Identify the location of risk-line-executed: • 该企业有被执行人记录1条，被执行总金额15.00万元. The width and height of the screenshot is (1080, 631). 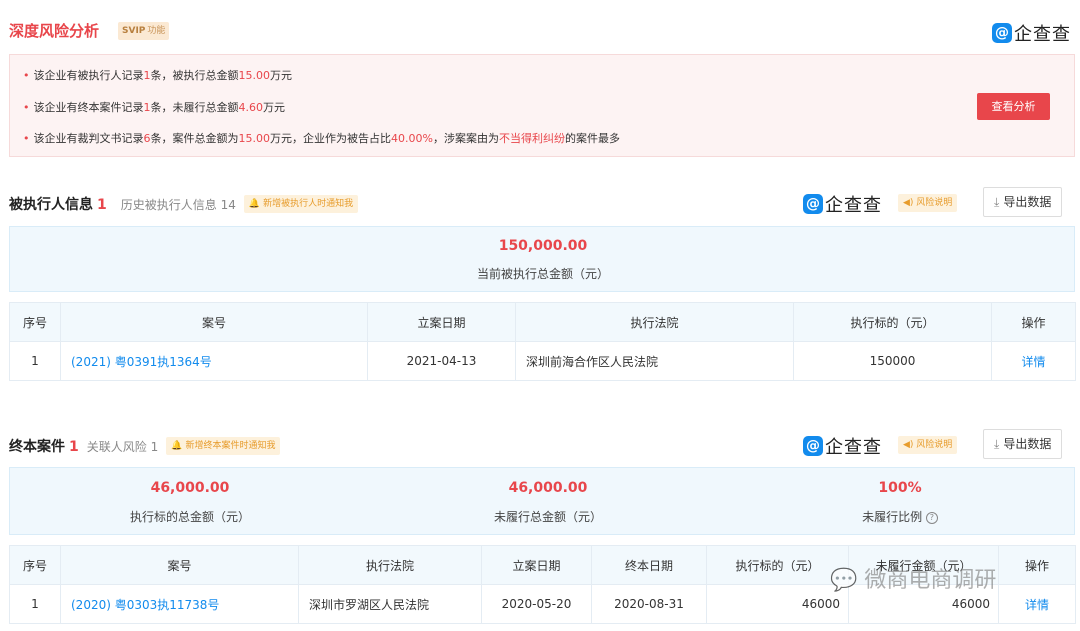
(157, 75).